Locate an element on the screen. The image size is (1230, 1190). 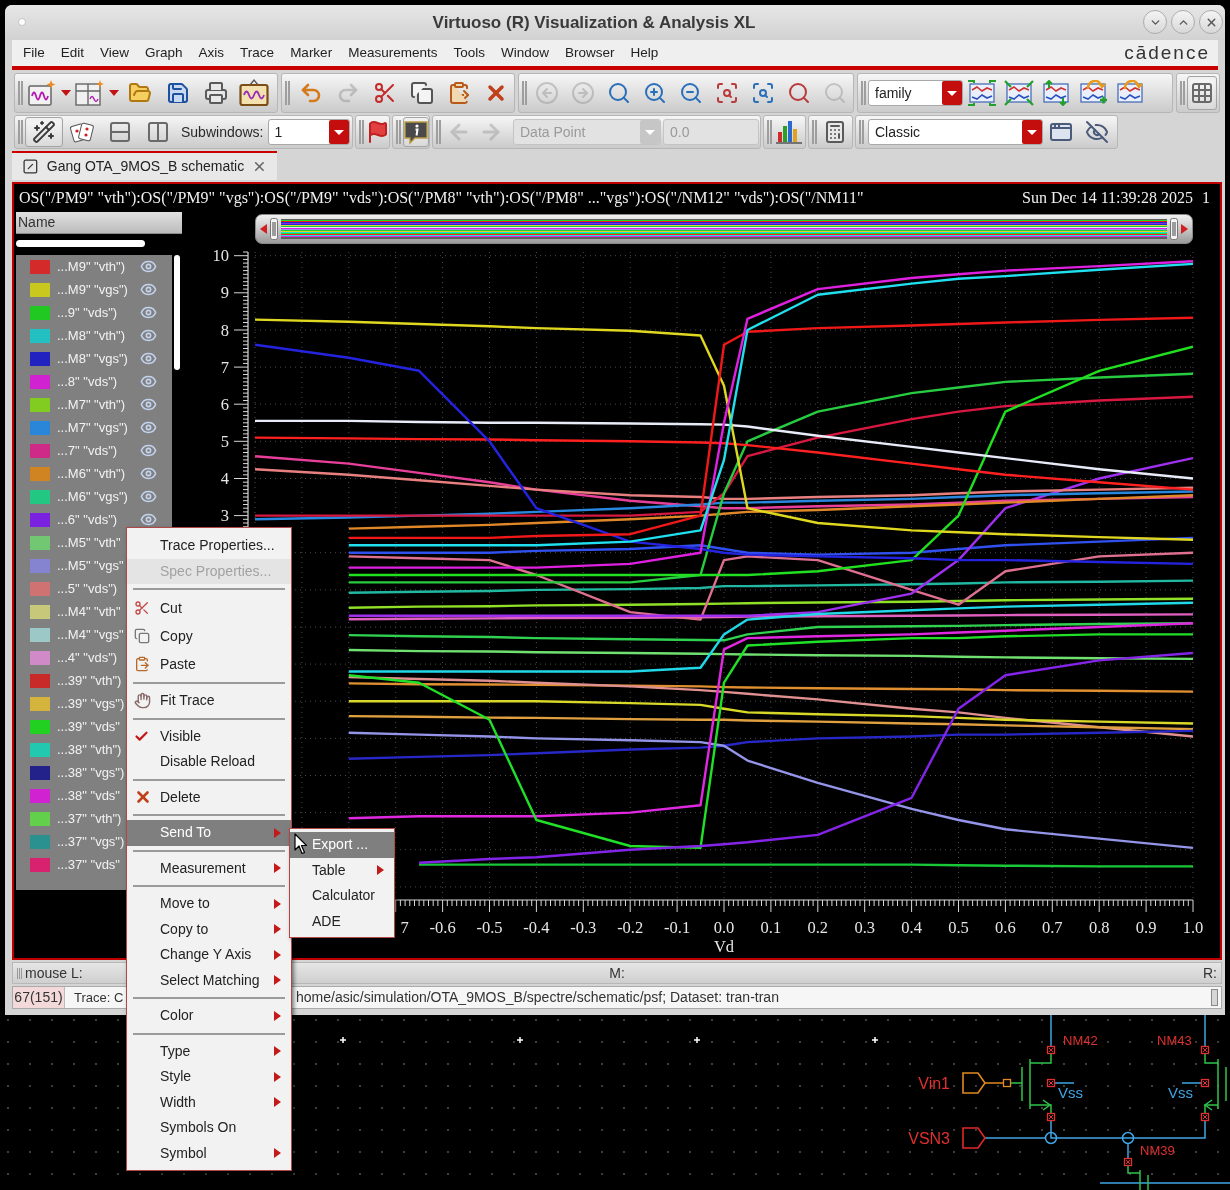
trace-name: ...M8" "vgs") is located at coordinates (92, 358).